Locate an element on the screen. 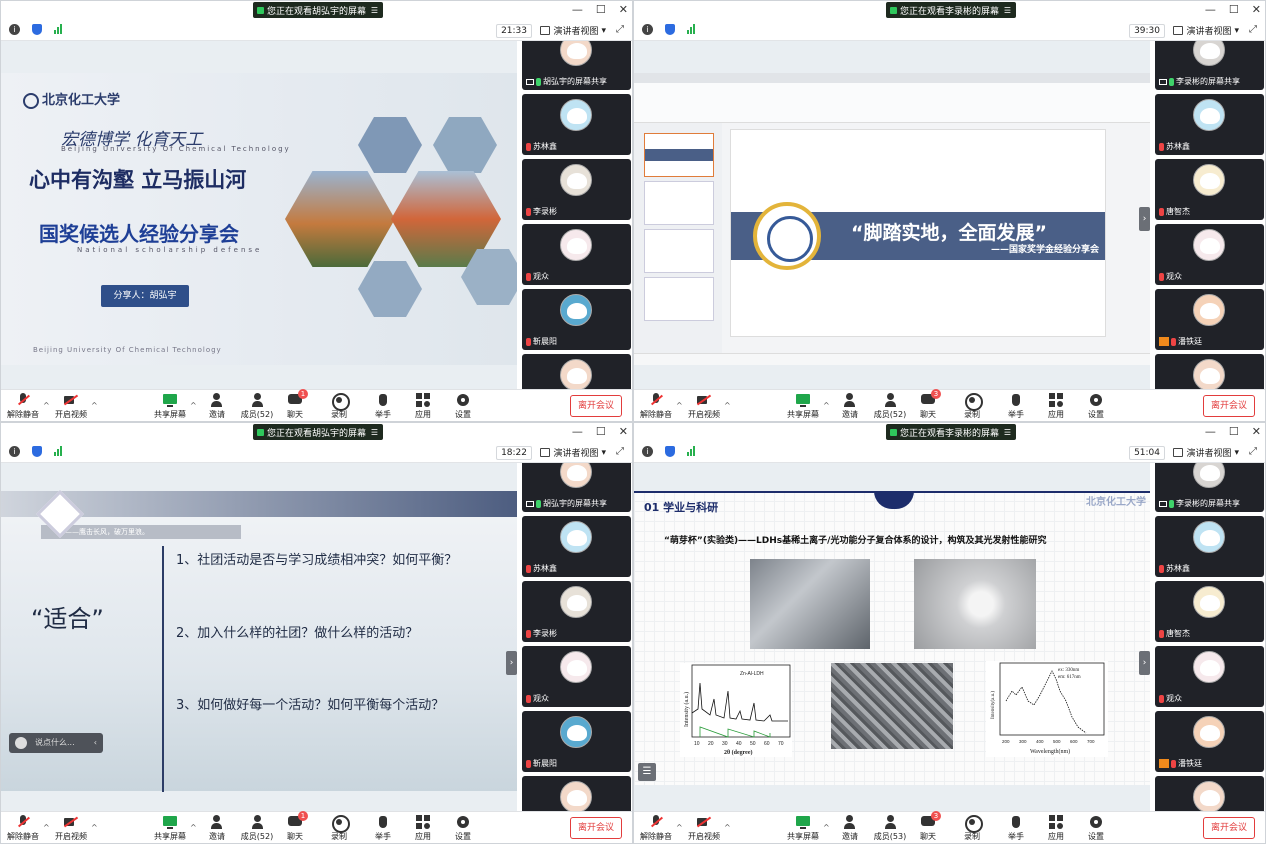  chat-button: 3 聊天 is located at coordinates (928, 826).